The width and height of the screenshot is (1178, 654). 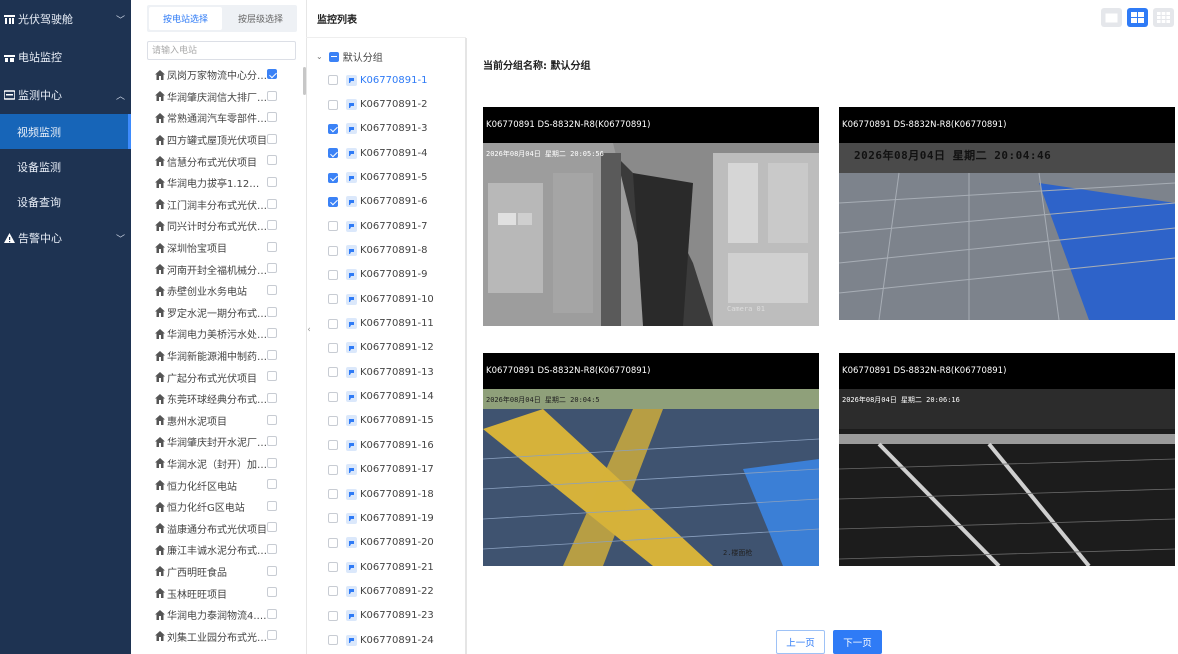 I want to click on nav-sub-video-monitor: 视频监测, so click(x=65, y=131).